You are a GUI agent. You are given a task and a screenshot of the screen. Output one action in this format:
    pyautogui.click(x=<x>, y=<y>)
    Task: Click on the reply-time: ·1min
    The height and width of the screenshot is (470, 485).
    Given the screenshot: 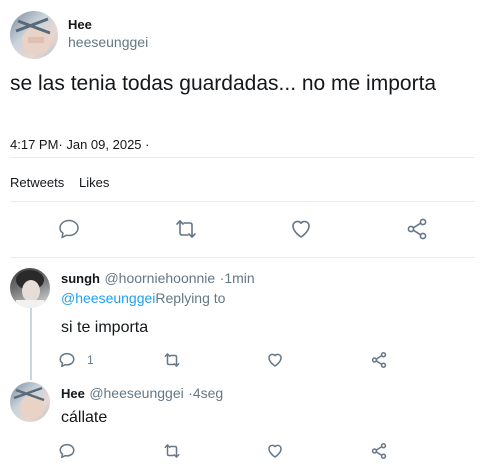 What is the action you would take?
    pyautogui.click(x=237, y=278)
    